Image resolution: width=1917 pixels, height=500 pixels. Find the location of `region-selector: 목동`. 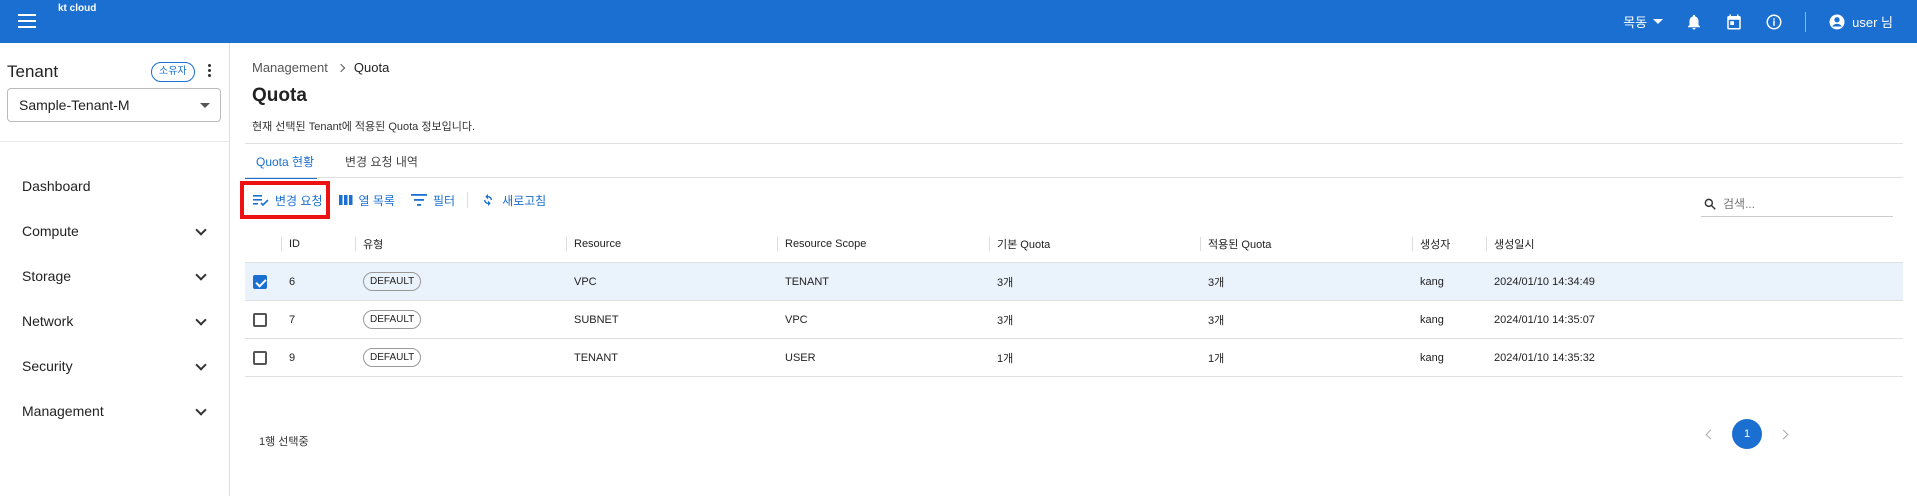

region-selector: 목동 is located at coordinates (1643, 21).